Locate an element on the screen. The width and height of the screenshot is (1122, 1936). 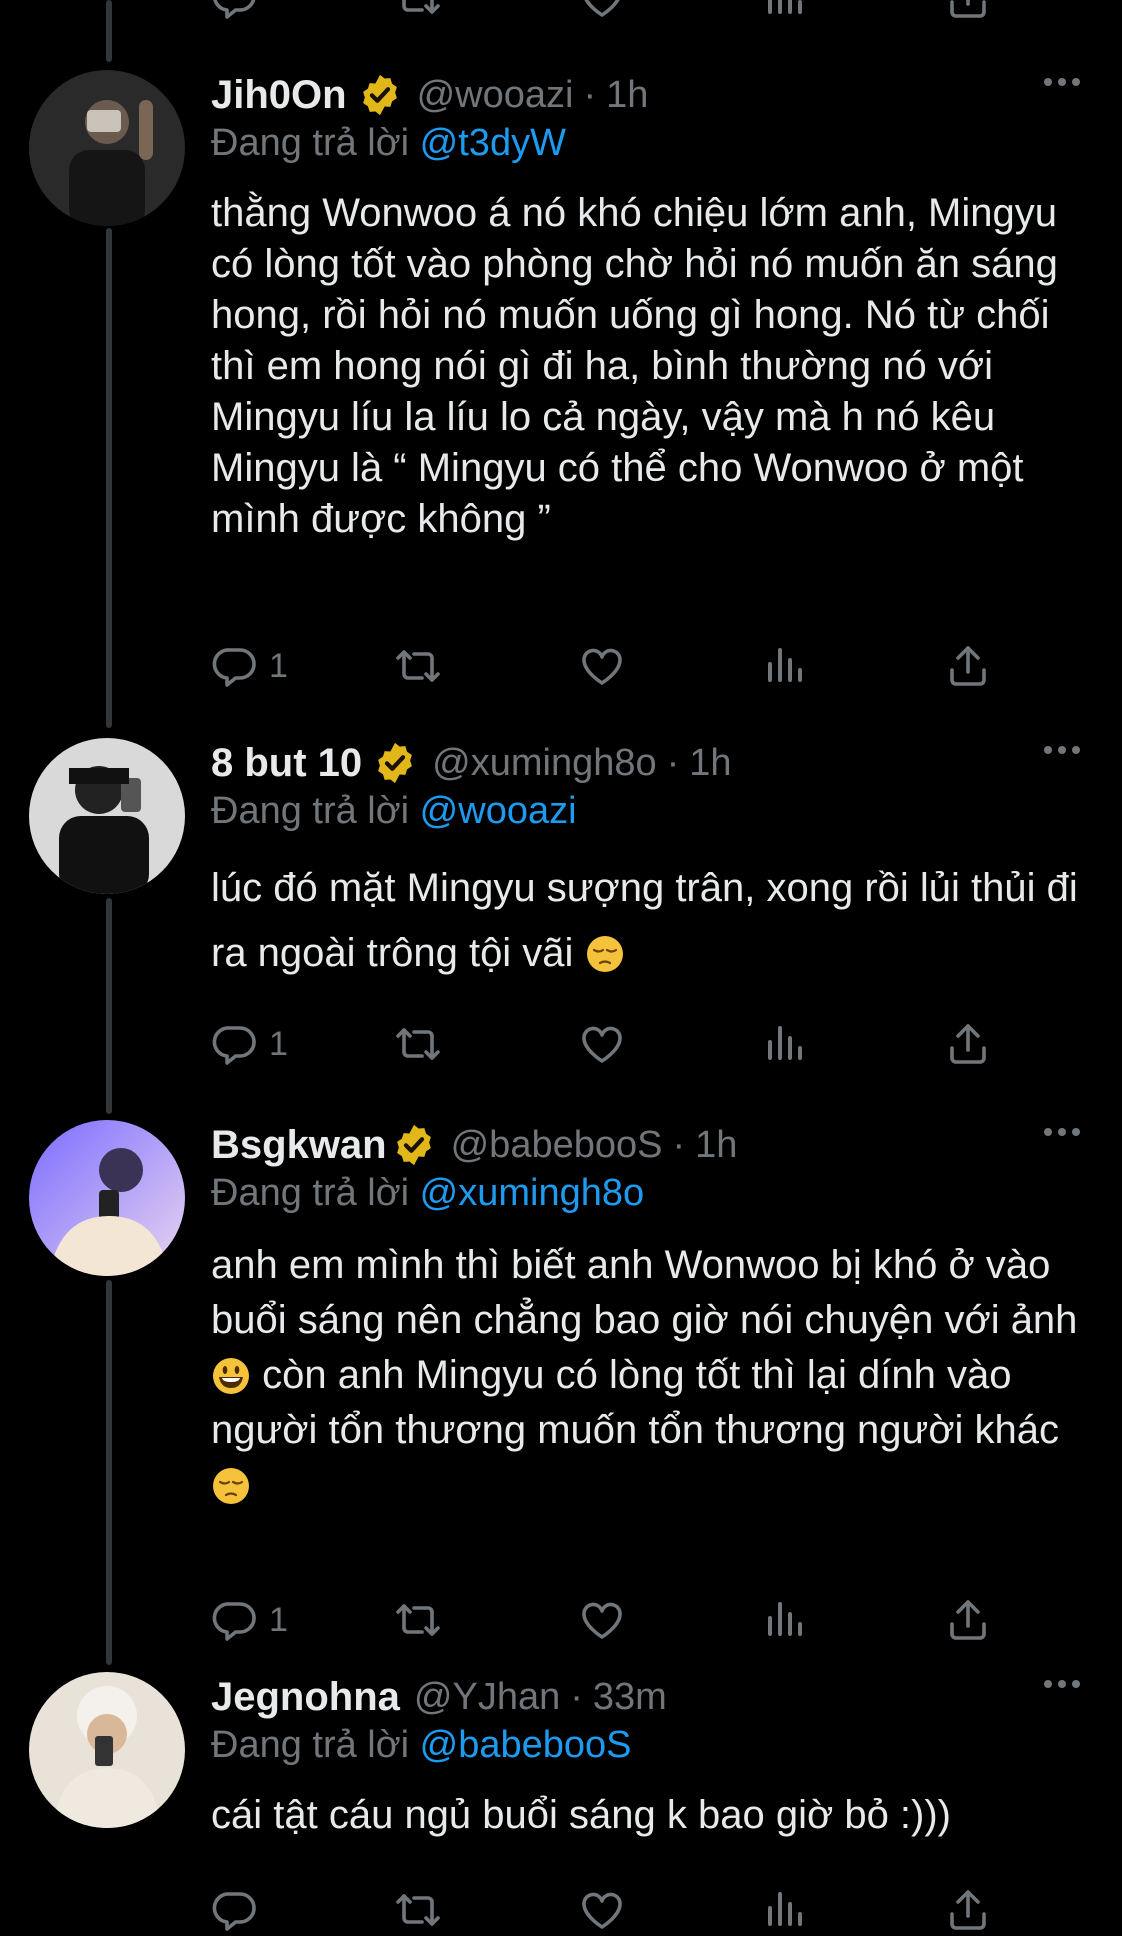
replying-to: Đang trả lời @xumingh8o is located at coordinates (428, 1193).